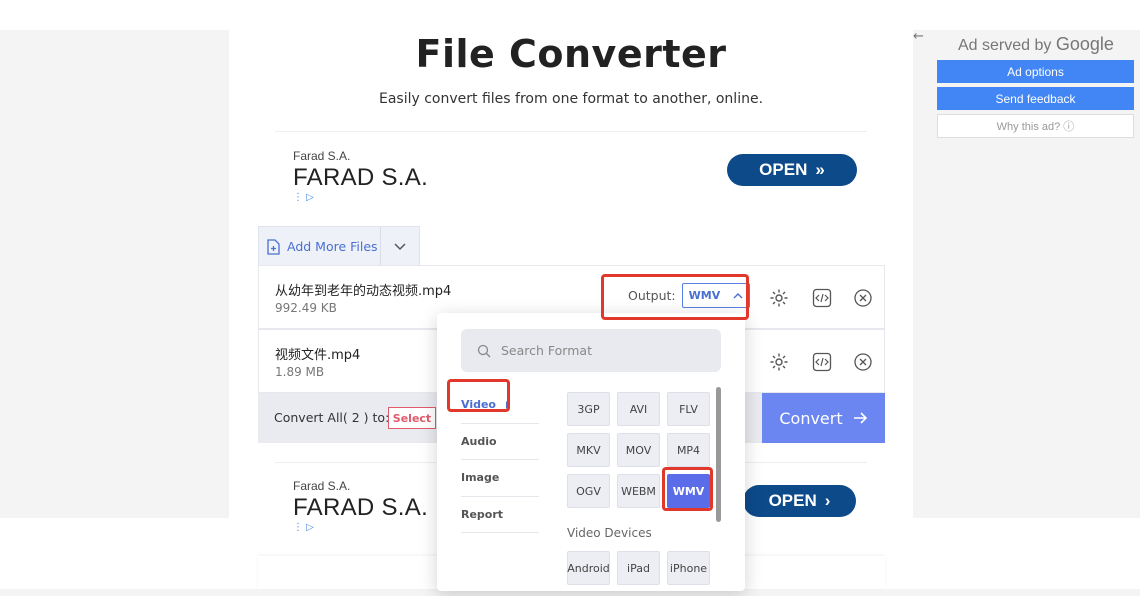 The image size is (1140, 596). Describe the element at coordinates (318, 355) in the screenshot. I see `file-name: 视频文件.mp4` at that location.